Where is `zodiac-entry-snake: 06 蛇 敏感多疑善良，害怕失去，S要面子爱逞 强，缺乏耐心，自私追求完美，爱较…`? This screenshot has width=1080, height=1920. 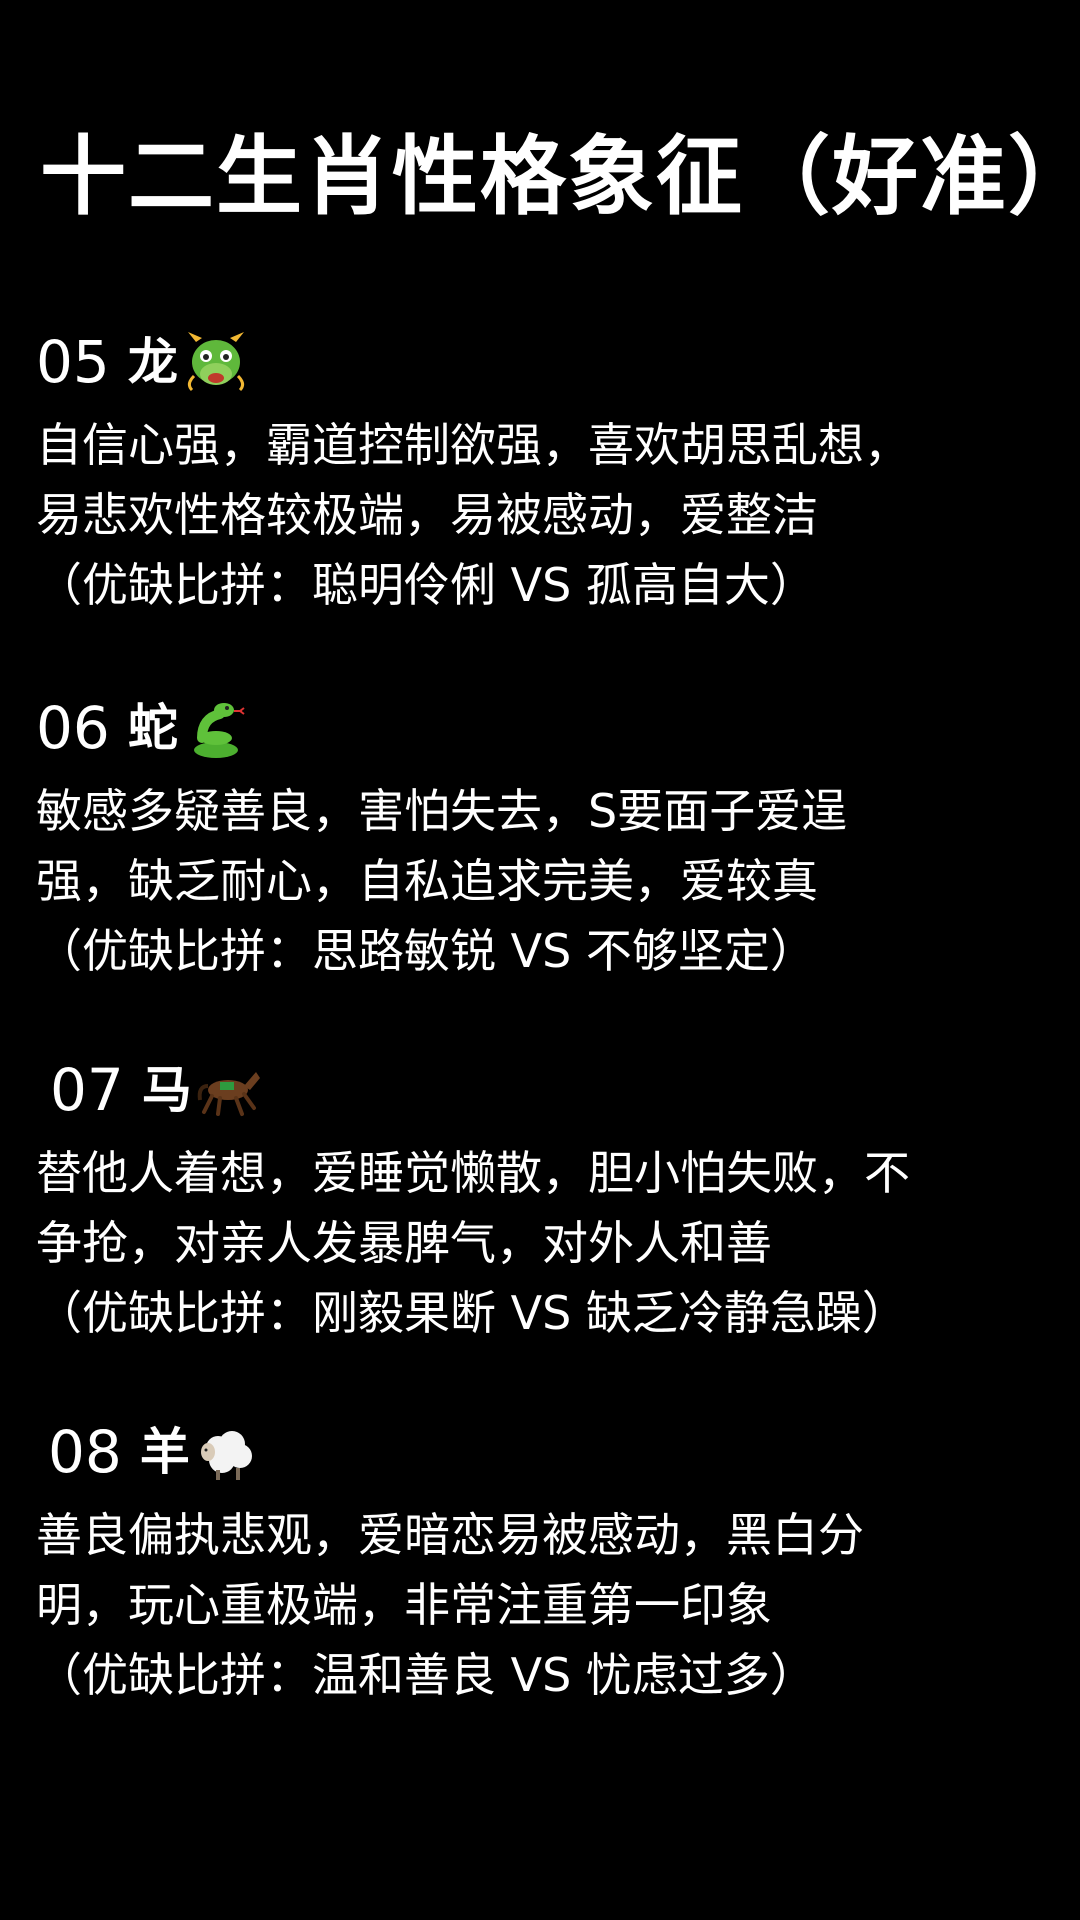 zodiac-entry-snake: 06 蛇 敏感多疑善良，害怕失去，S要面子爱逞 强，缺乏耐心，自私追求完美，爱较… is located at coordinates (546, 837).